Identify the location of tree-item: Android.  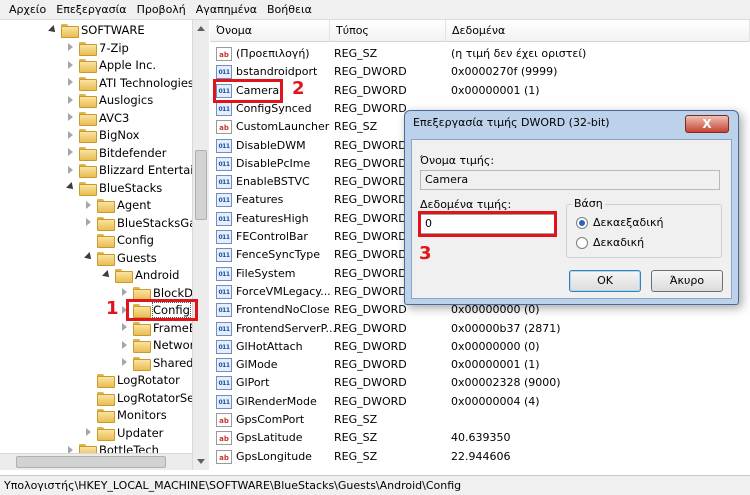
(140, 275).